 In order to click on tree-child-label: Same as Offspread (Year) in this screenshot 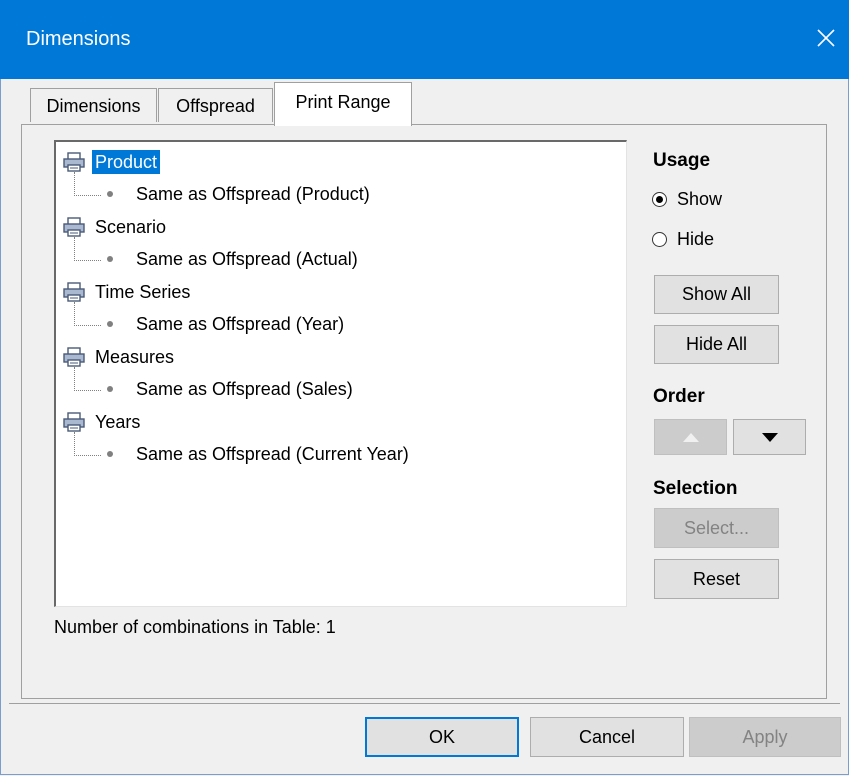, I will do `click(240, 324)`.